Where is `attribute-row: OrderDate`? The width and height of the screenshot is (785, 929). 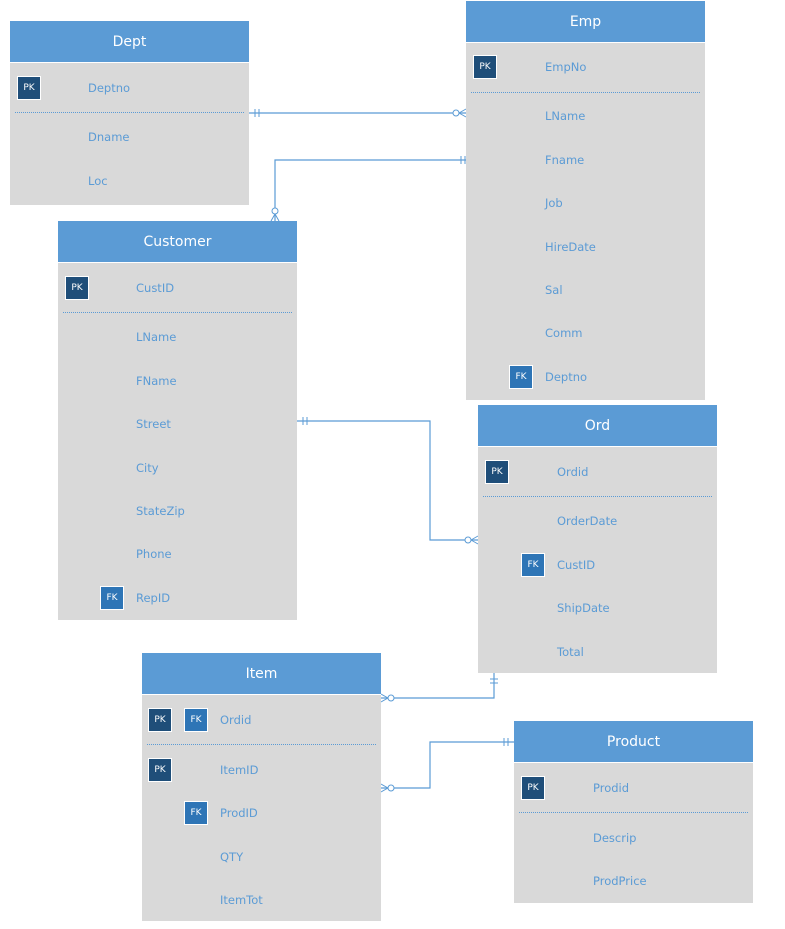 attribute-row: OrderDate is located at coordinates (597, 521).